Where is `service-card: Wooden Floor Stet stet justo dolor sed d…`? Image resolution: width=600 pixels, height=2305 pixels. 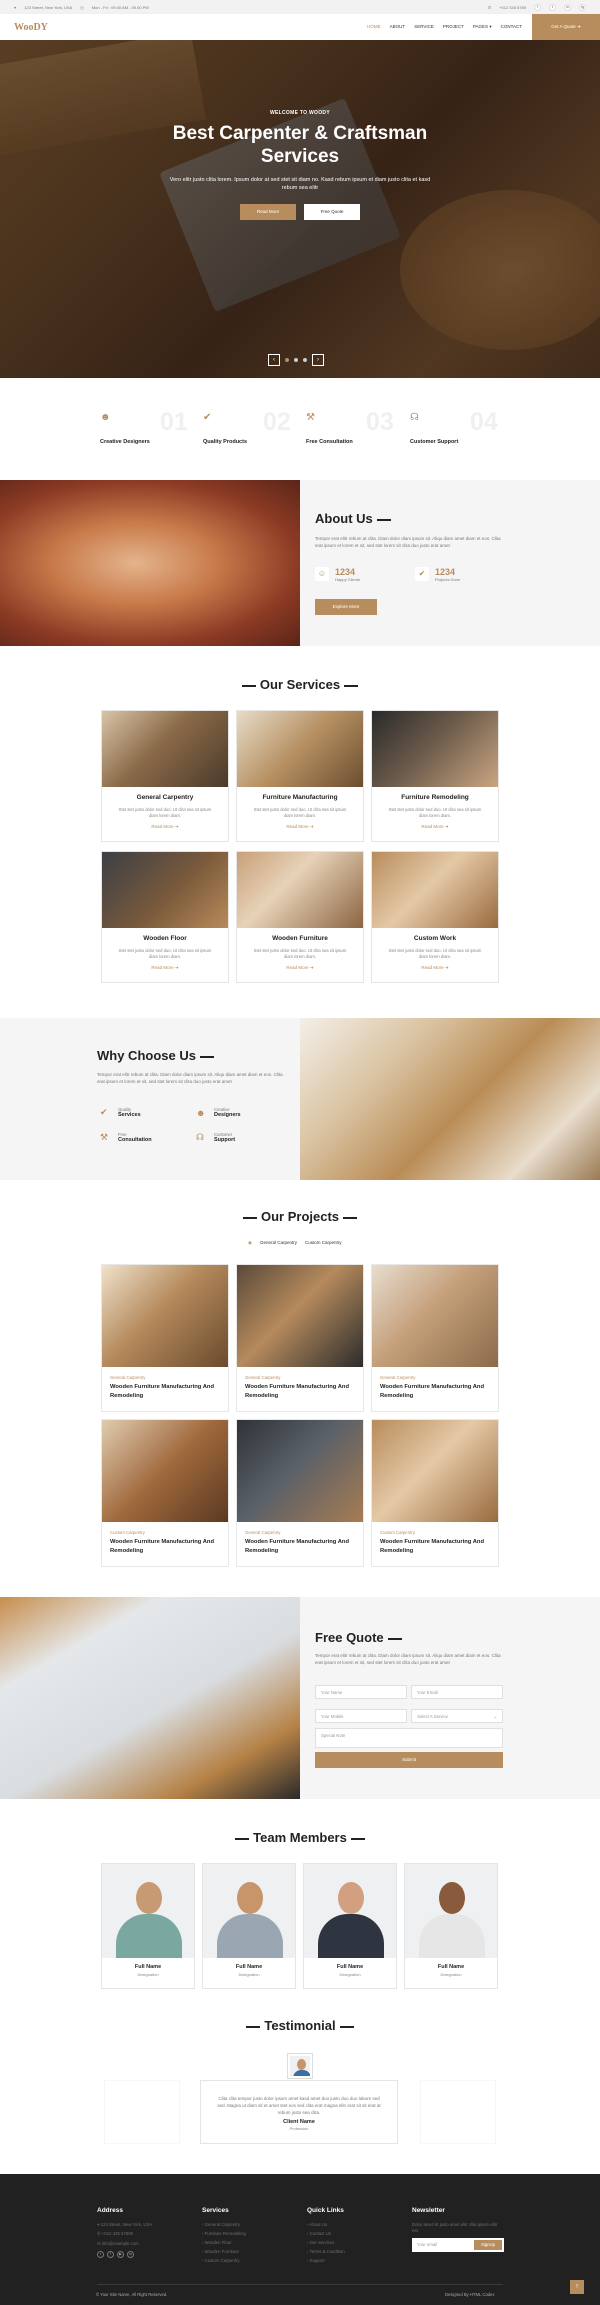
service-card: Wooden Floor Stet stet justo dolor sed d… is located at coordinates (165, 917).